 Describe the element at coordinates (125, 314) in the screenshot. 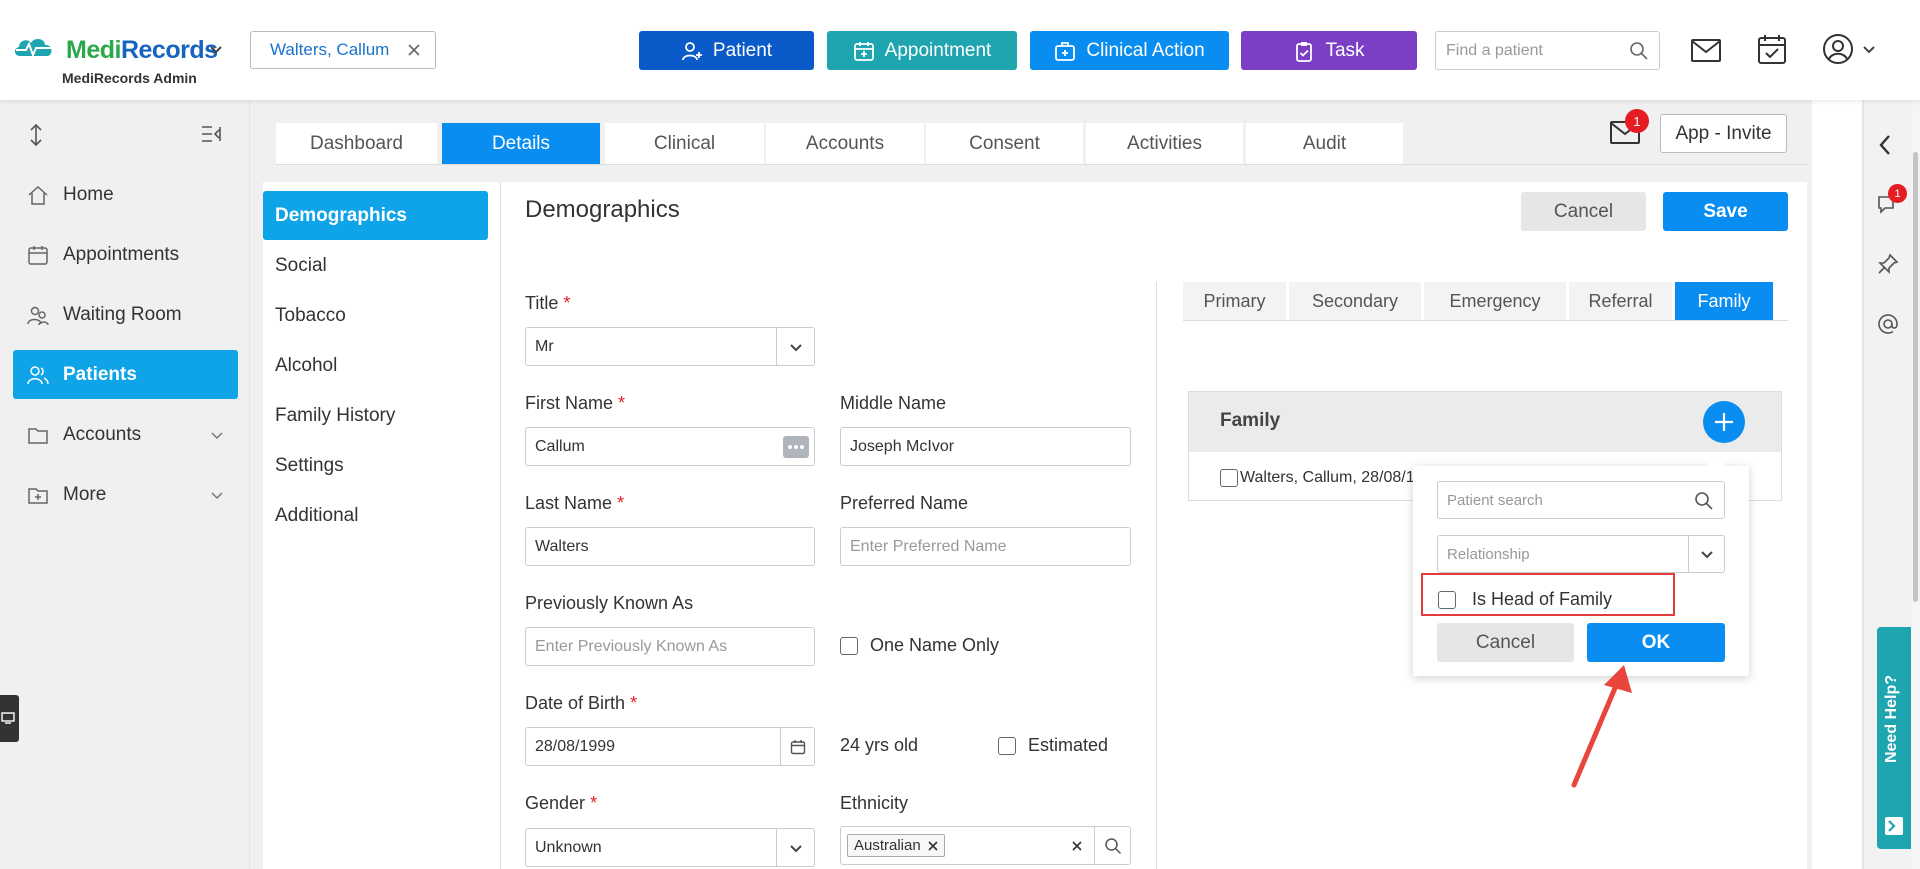

I see `sidebar-item-waiting-room: Waiting Room` at that location.